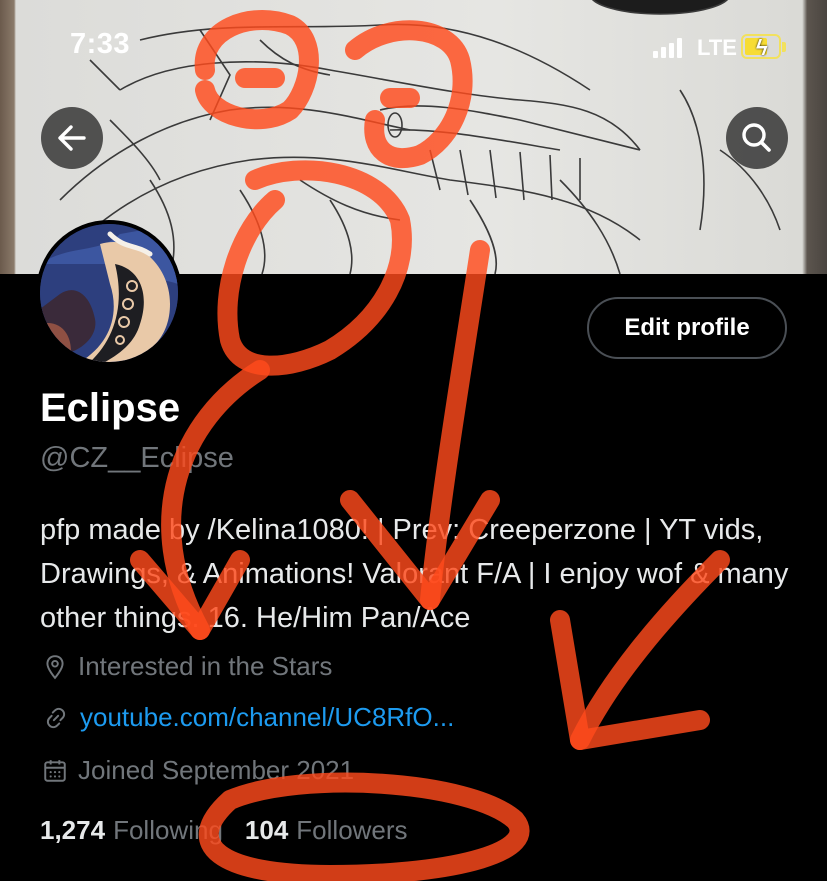 The width and height of the screenshot is (827, 881). I want to click on battery-icon: ϟ, so click(761, 47).